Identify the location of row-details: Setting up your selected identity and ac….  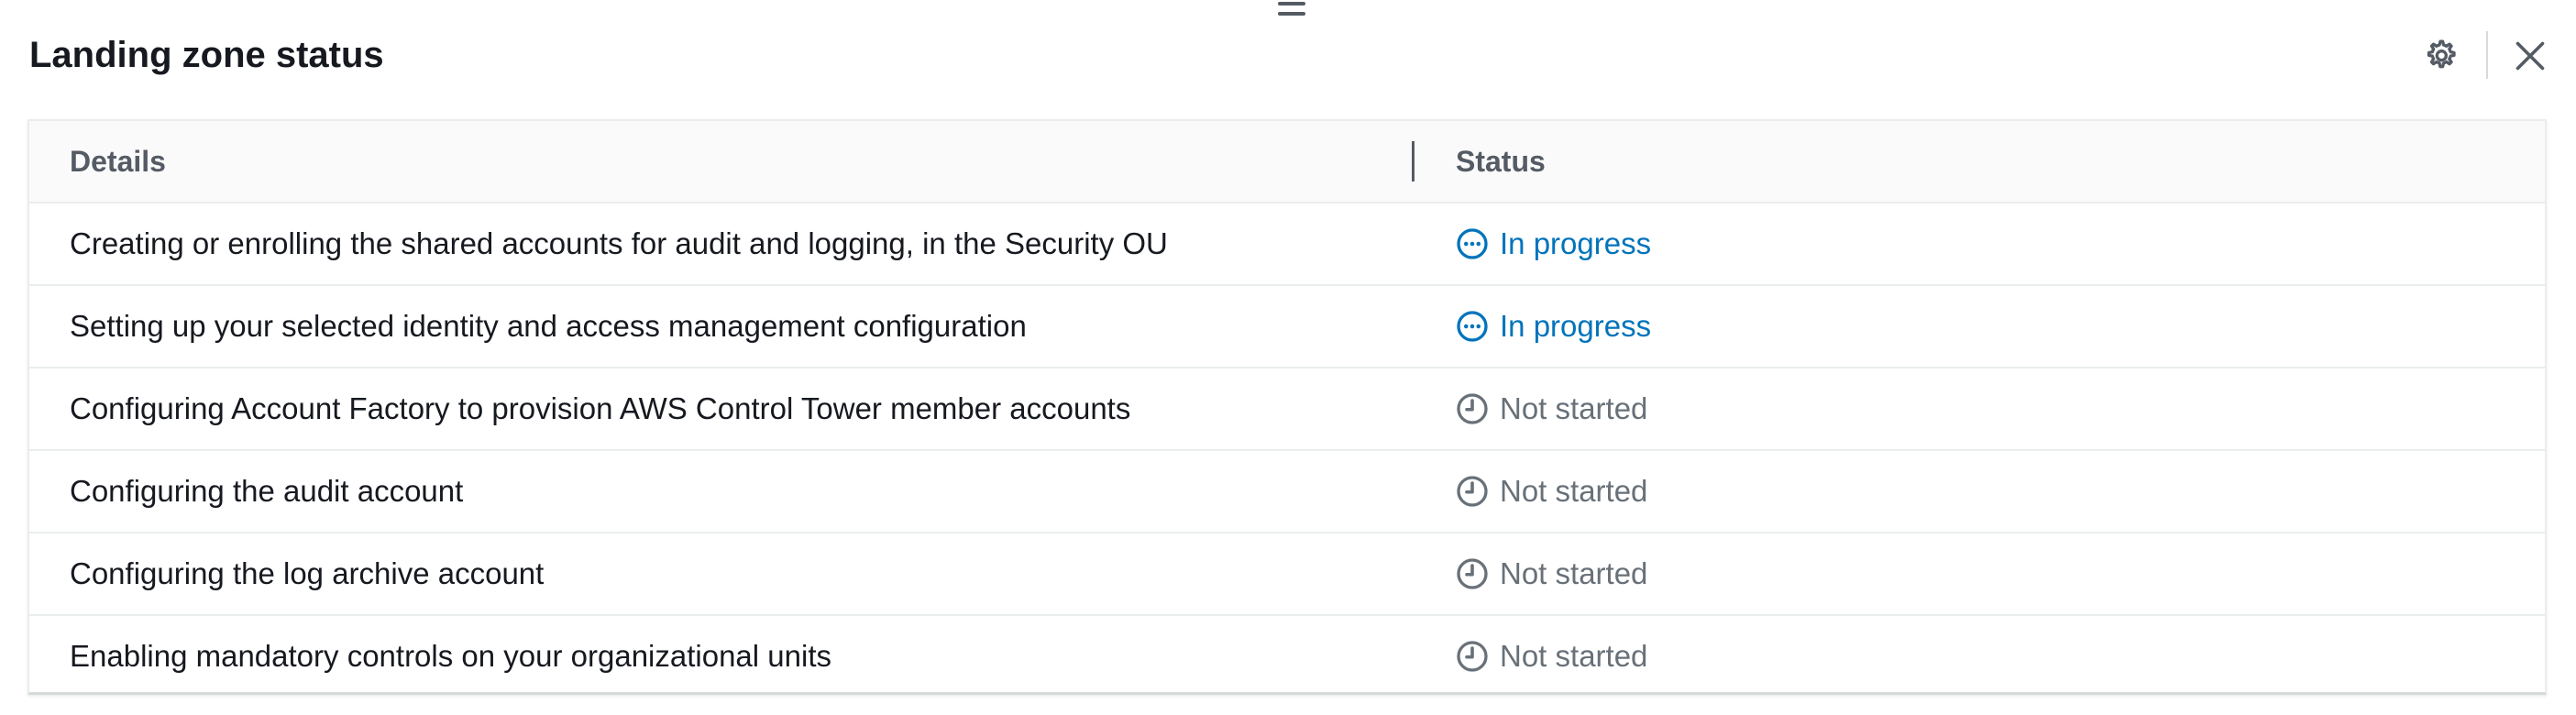
(548, 326).